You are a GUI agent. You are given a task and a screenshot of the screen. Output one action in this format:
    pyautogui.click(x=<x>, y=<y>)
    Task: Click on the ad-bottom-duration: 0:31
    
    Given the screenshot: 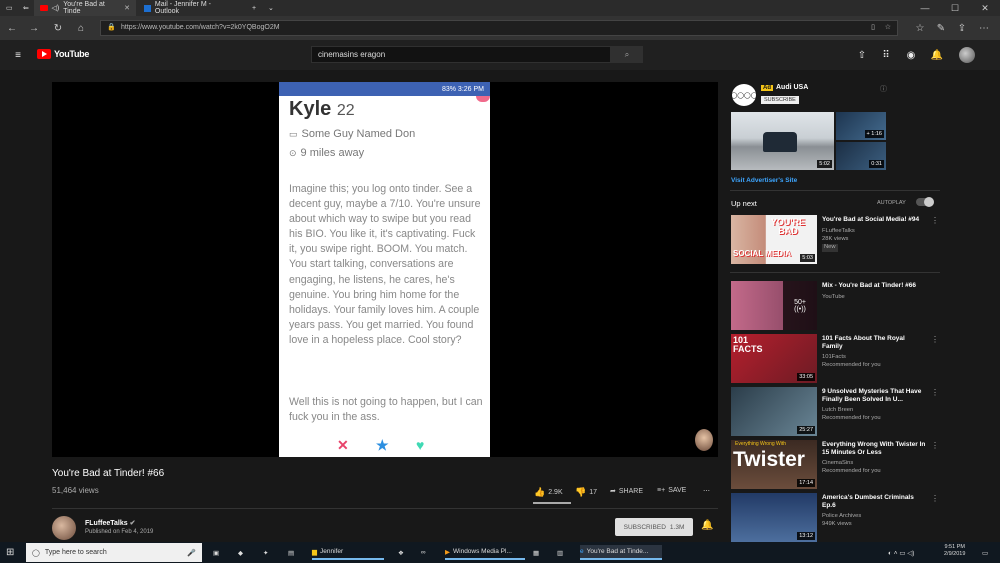 What is the action you would take?
    pyautogui.click(x=876, y=164)
    